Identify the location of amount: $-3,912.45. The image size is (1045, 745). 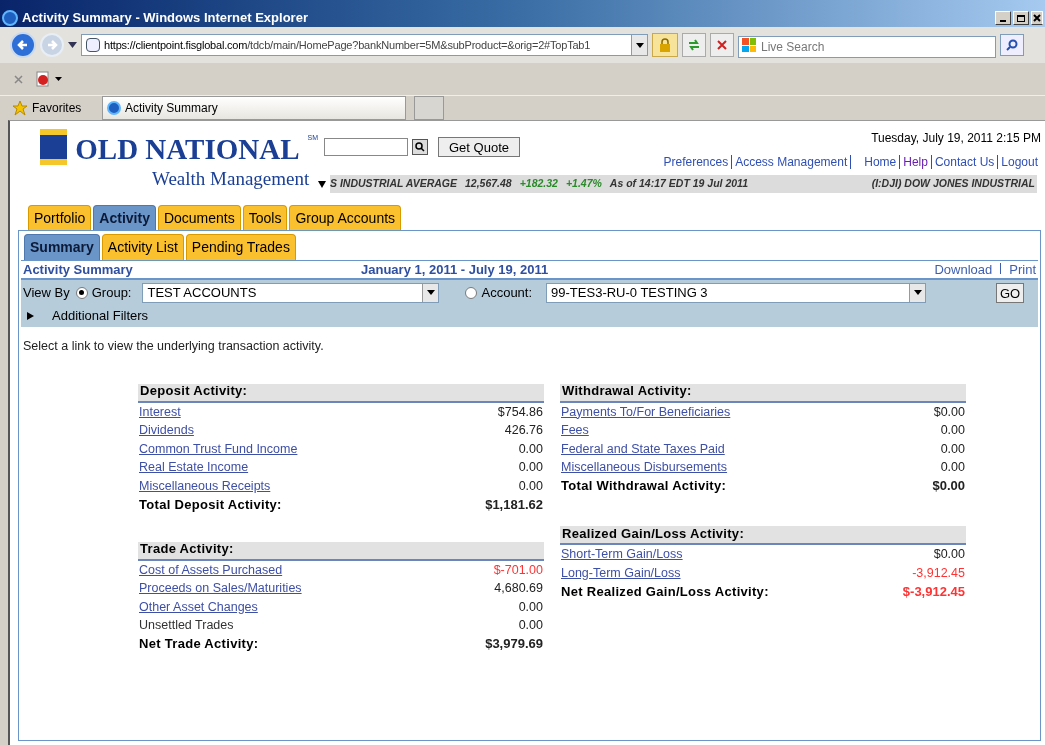
(933, 591).